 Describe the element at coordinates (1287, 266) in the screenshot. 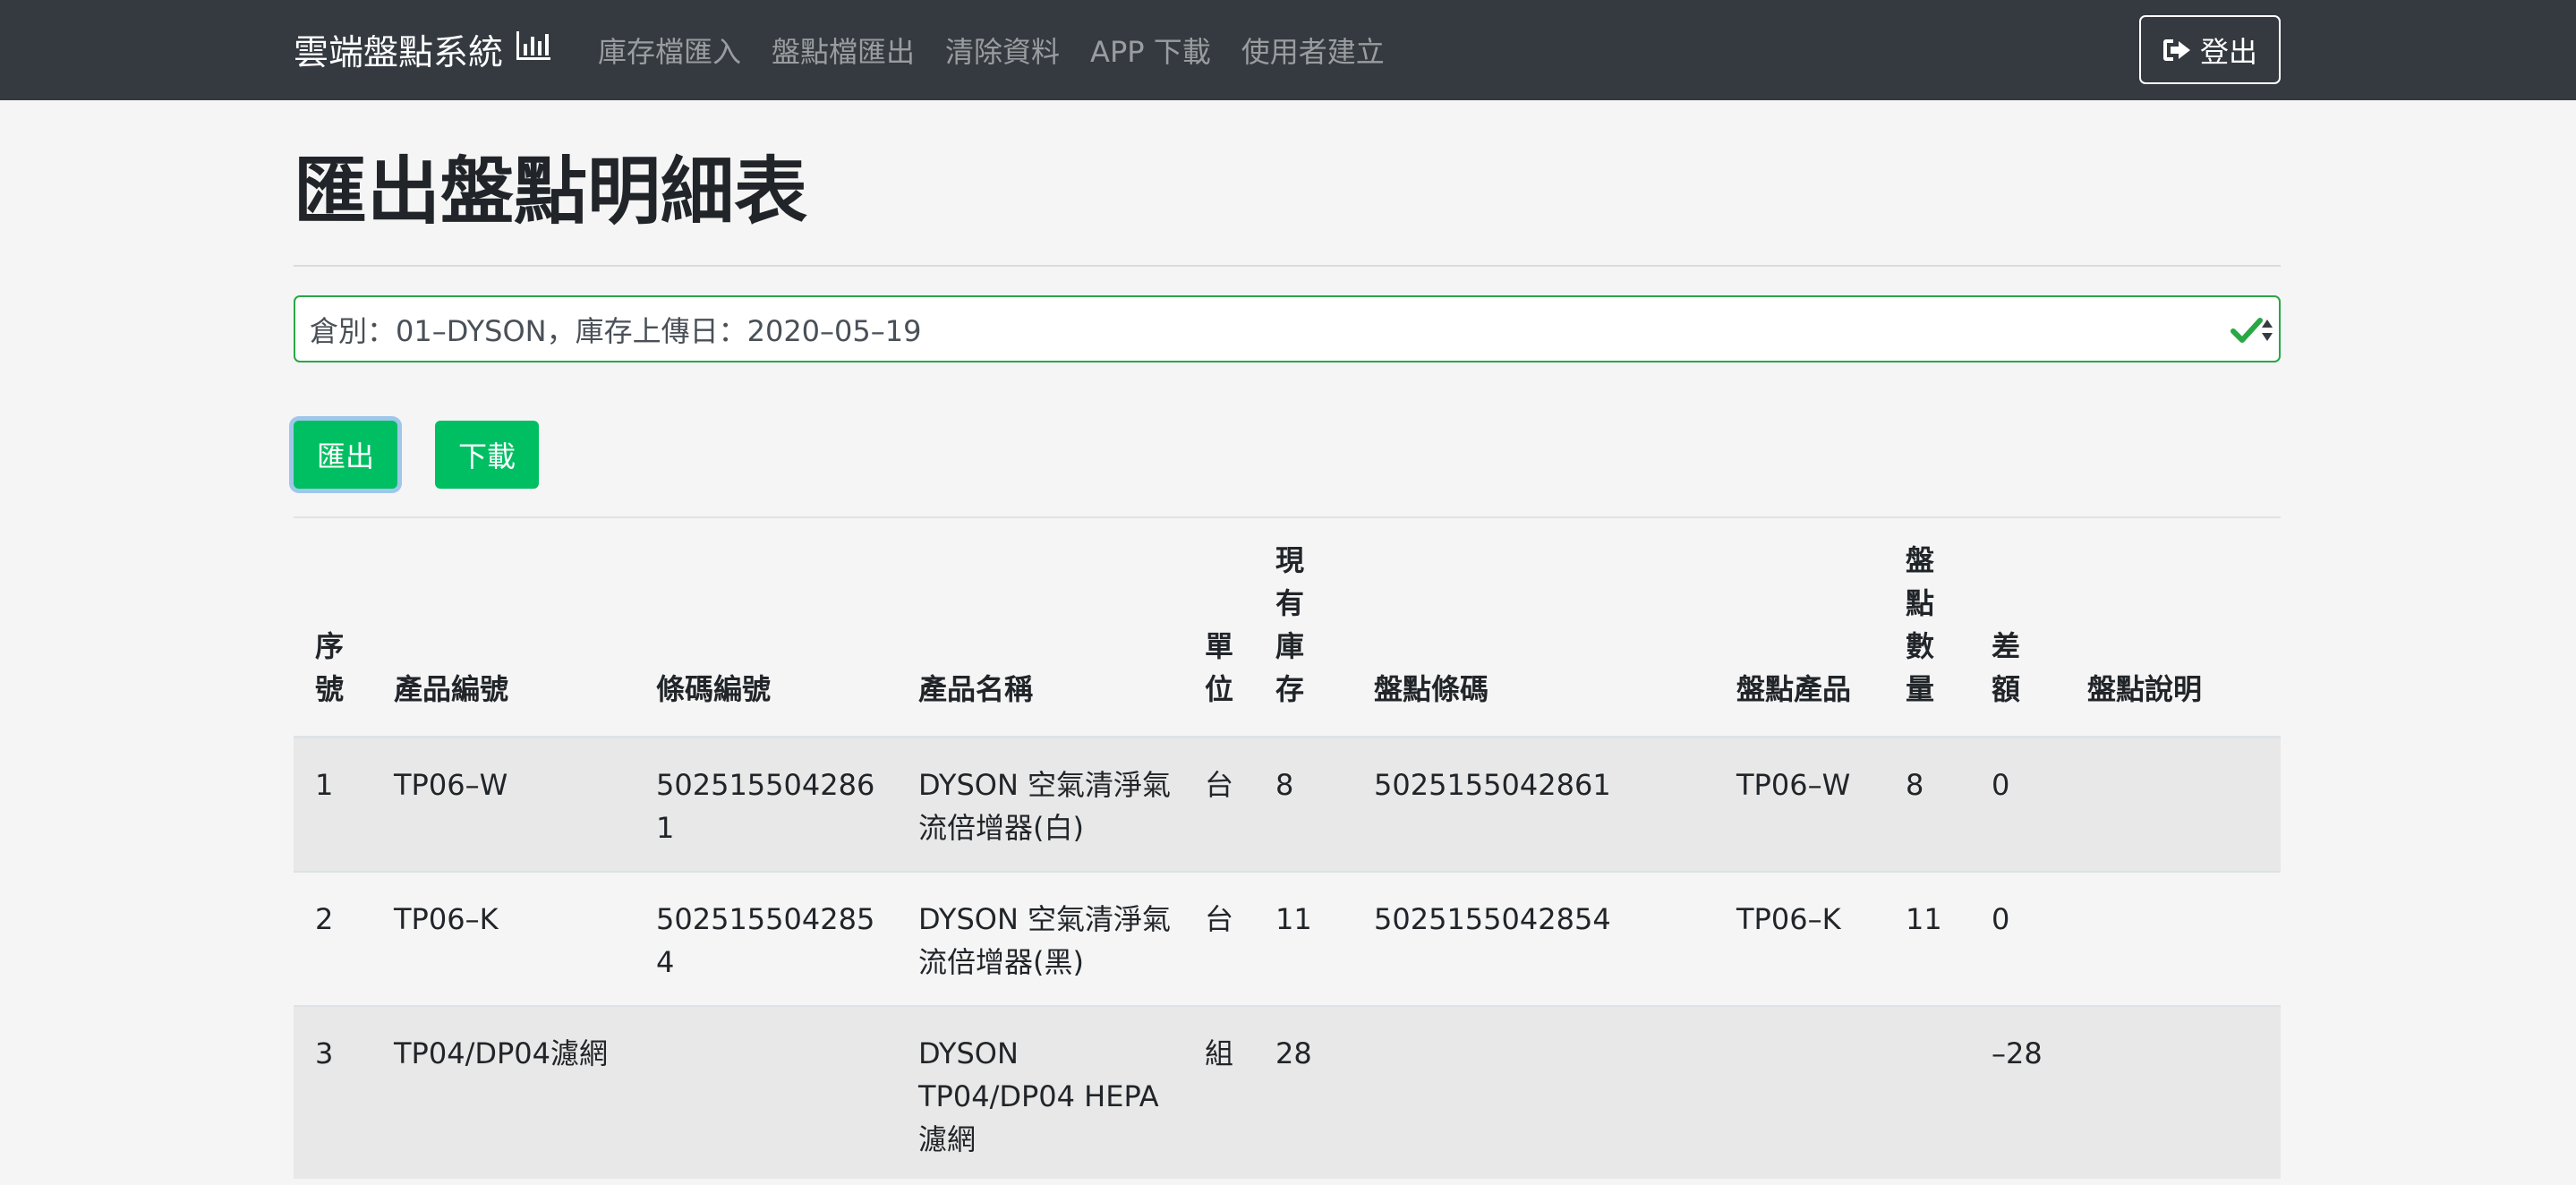

I see `title-divider` at that location.